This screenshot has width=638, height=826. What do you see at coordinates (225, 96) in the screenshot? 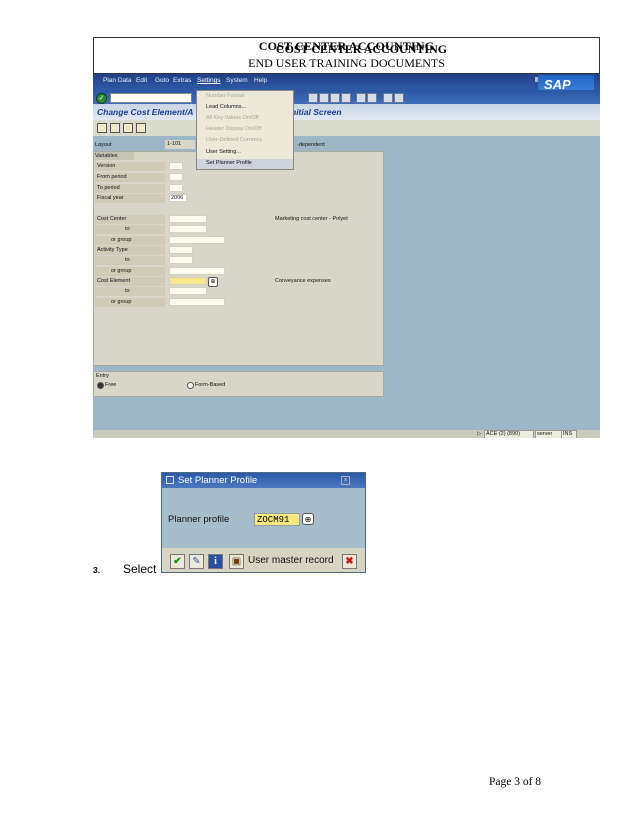
I see `menu-item-number-format: Number Format` at bounding box center [225, 96].